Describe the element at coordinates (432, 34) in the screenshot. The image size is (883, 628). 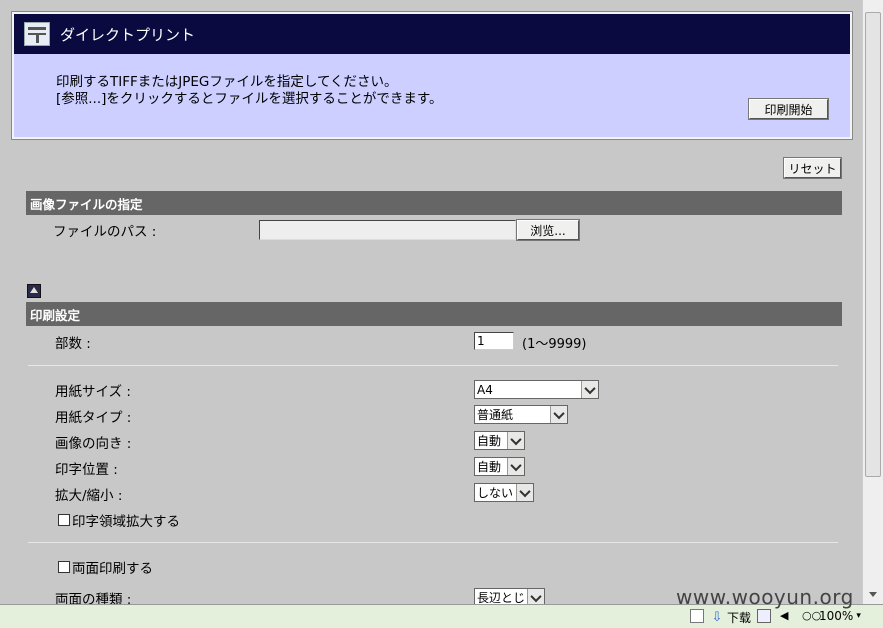
I see `header-title-bar: ダイレクトプリント` at that location.